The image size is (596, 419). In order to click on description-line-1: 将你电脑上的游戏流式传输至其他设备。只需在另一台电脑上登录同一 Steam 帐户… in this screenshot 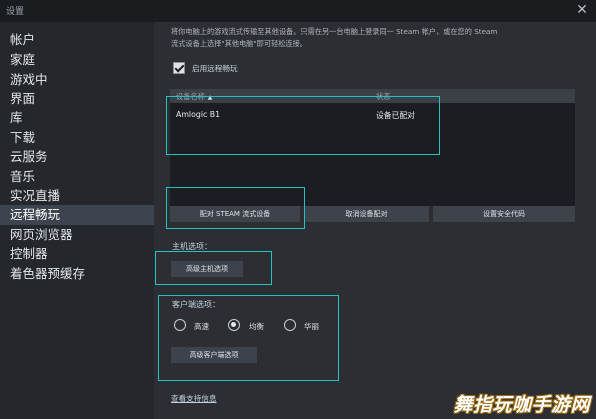, I will do `click(334, 31)`.